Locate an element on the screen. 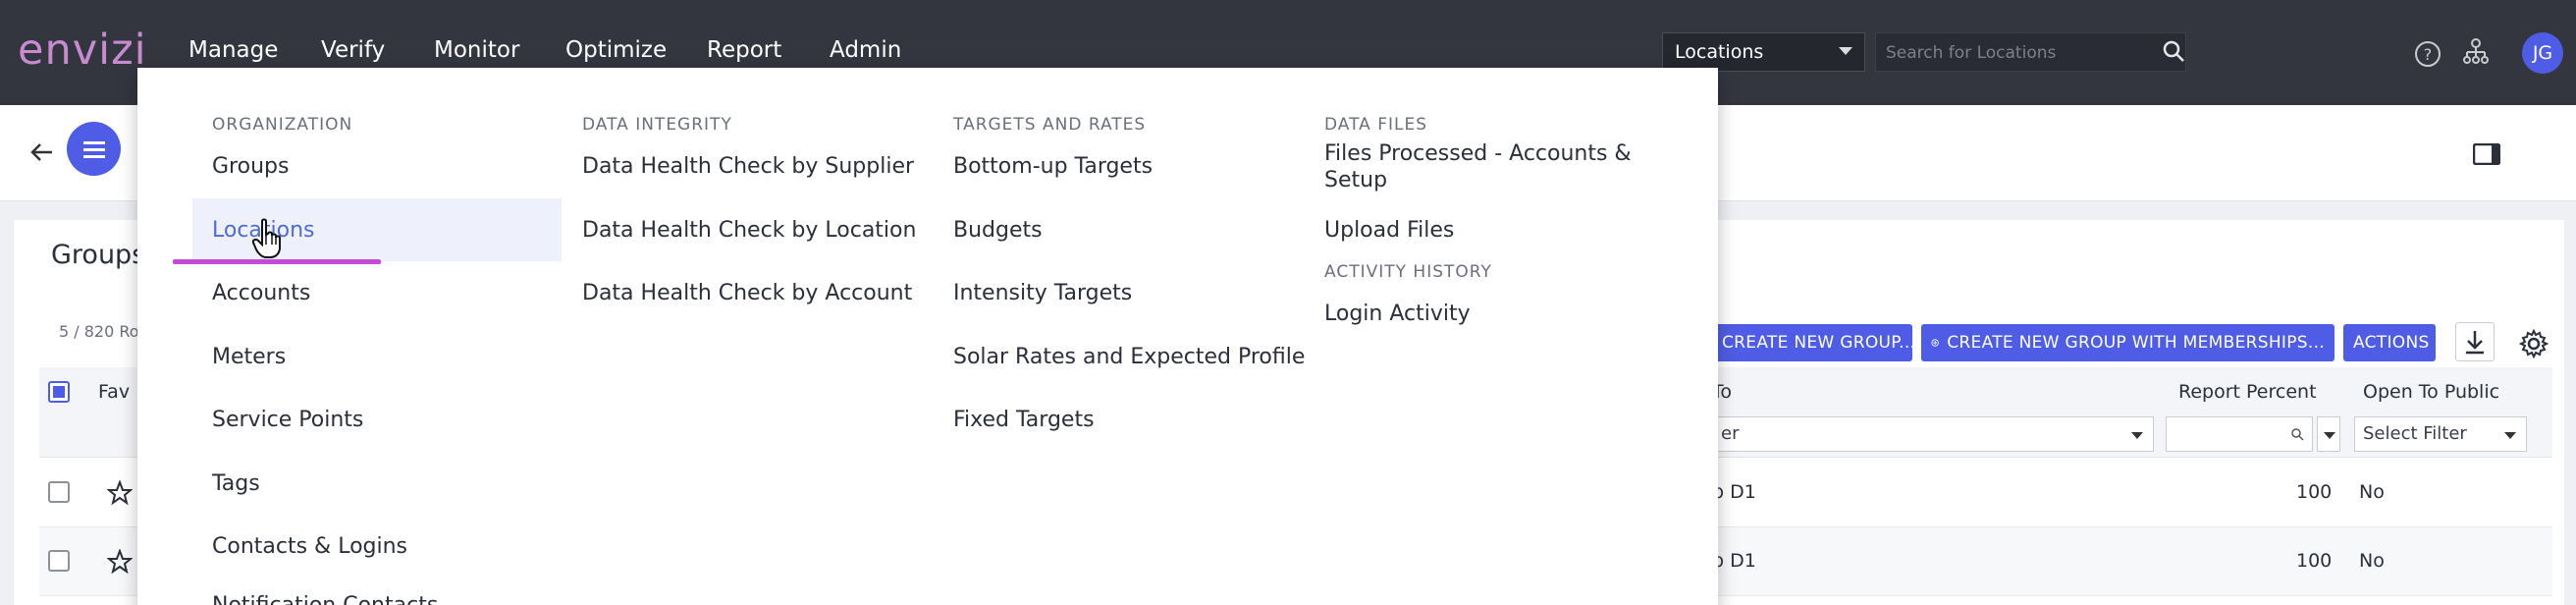 The image size is (2576, 605). hamburger-icon is located at coordinates (93, 149).